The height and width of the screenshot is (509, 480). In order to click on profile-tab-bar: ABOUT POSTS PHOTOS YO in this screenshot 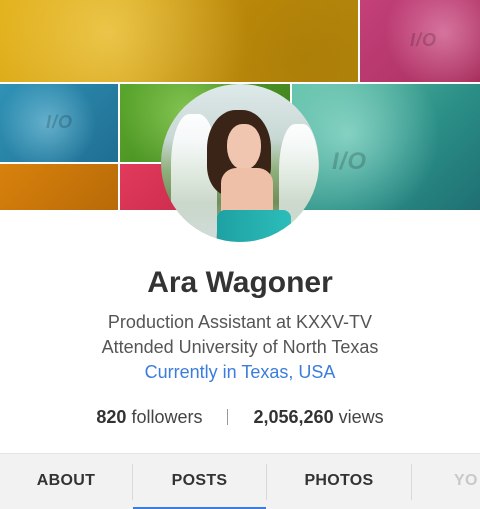, I will do `click(240, 481)`.